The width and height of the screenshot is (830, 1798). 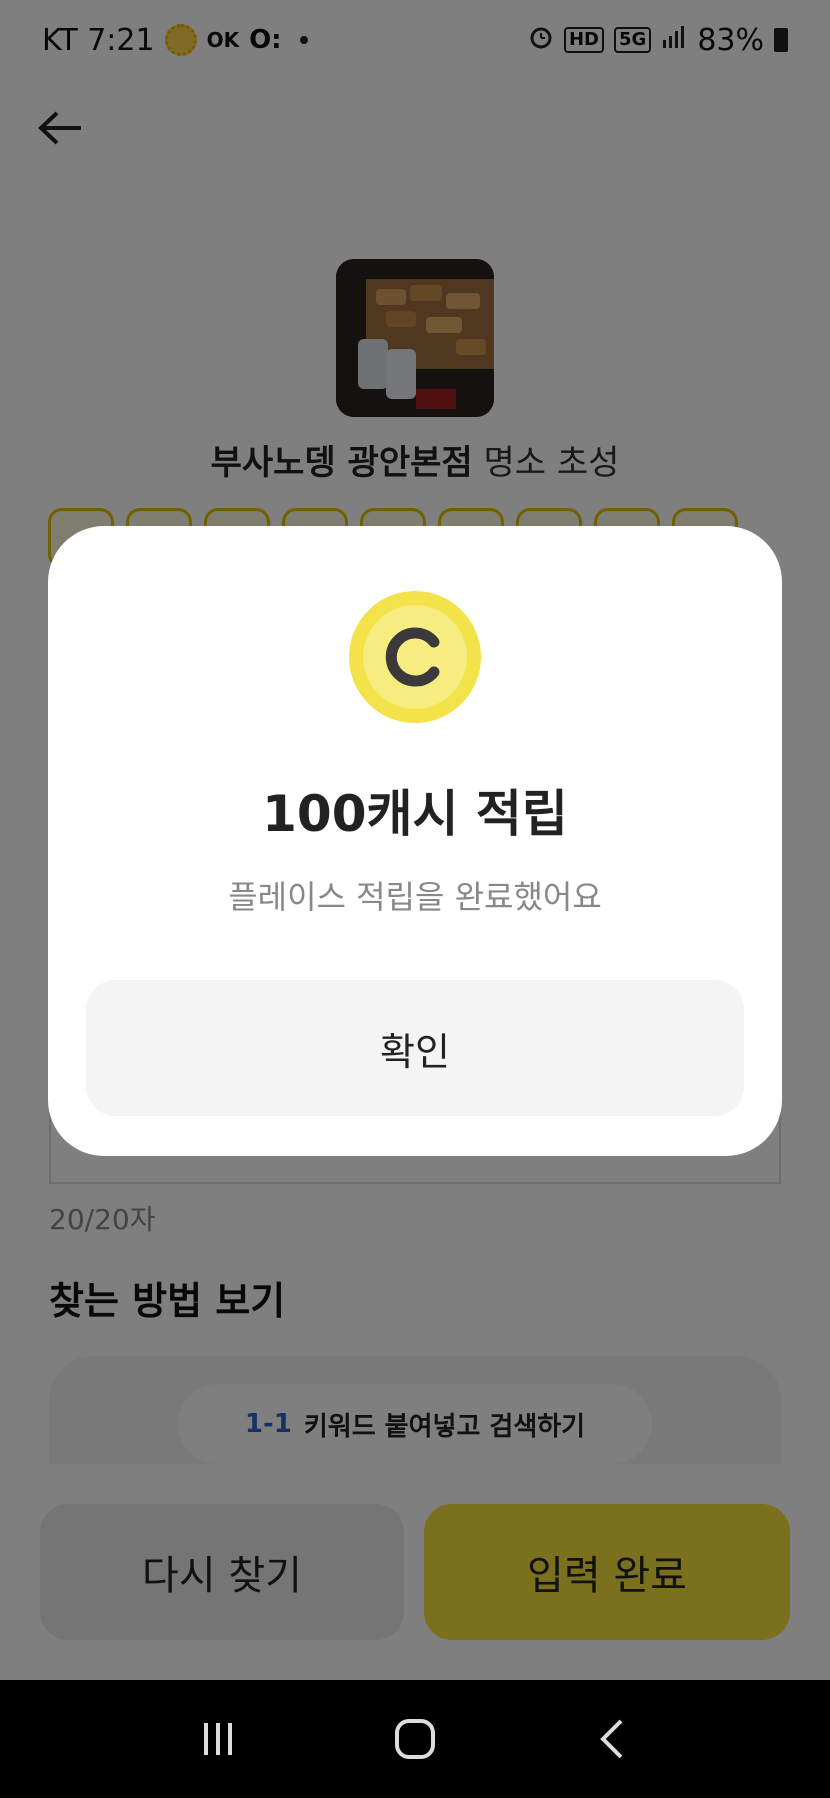 What do you see at coordinates (218, 1739) in the screenshot?
I see `recent-apps-icon` at bounding box center [218, 1739].